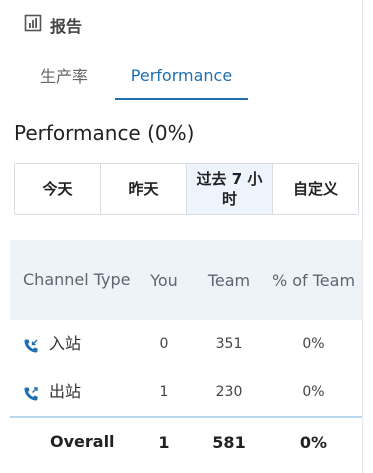 This screenshot has height=473, width=373. I want to click on you-value: 1, so click(164, 392).